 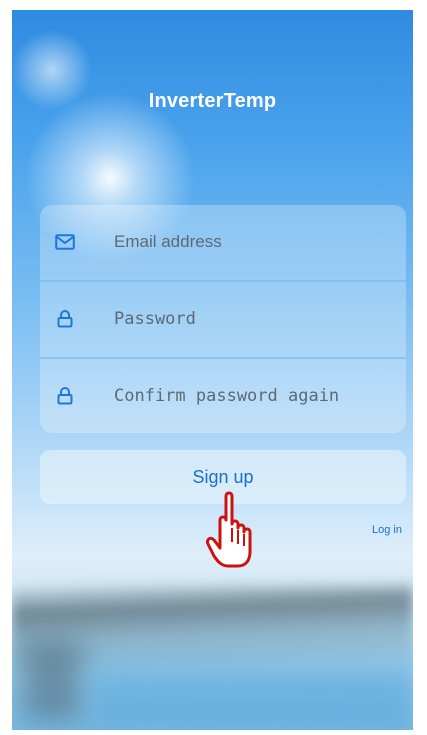 I want to click on email-field-row, so click(x=223, y=242).